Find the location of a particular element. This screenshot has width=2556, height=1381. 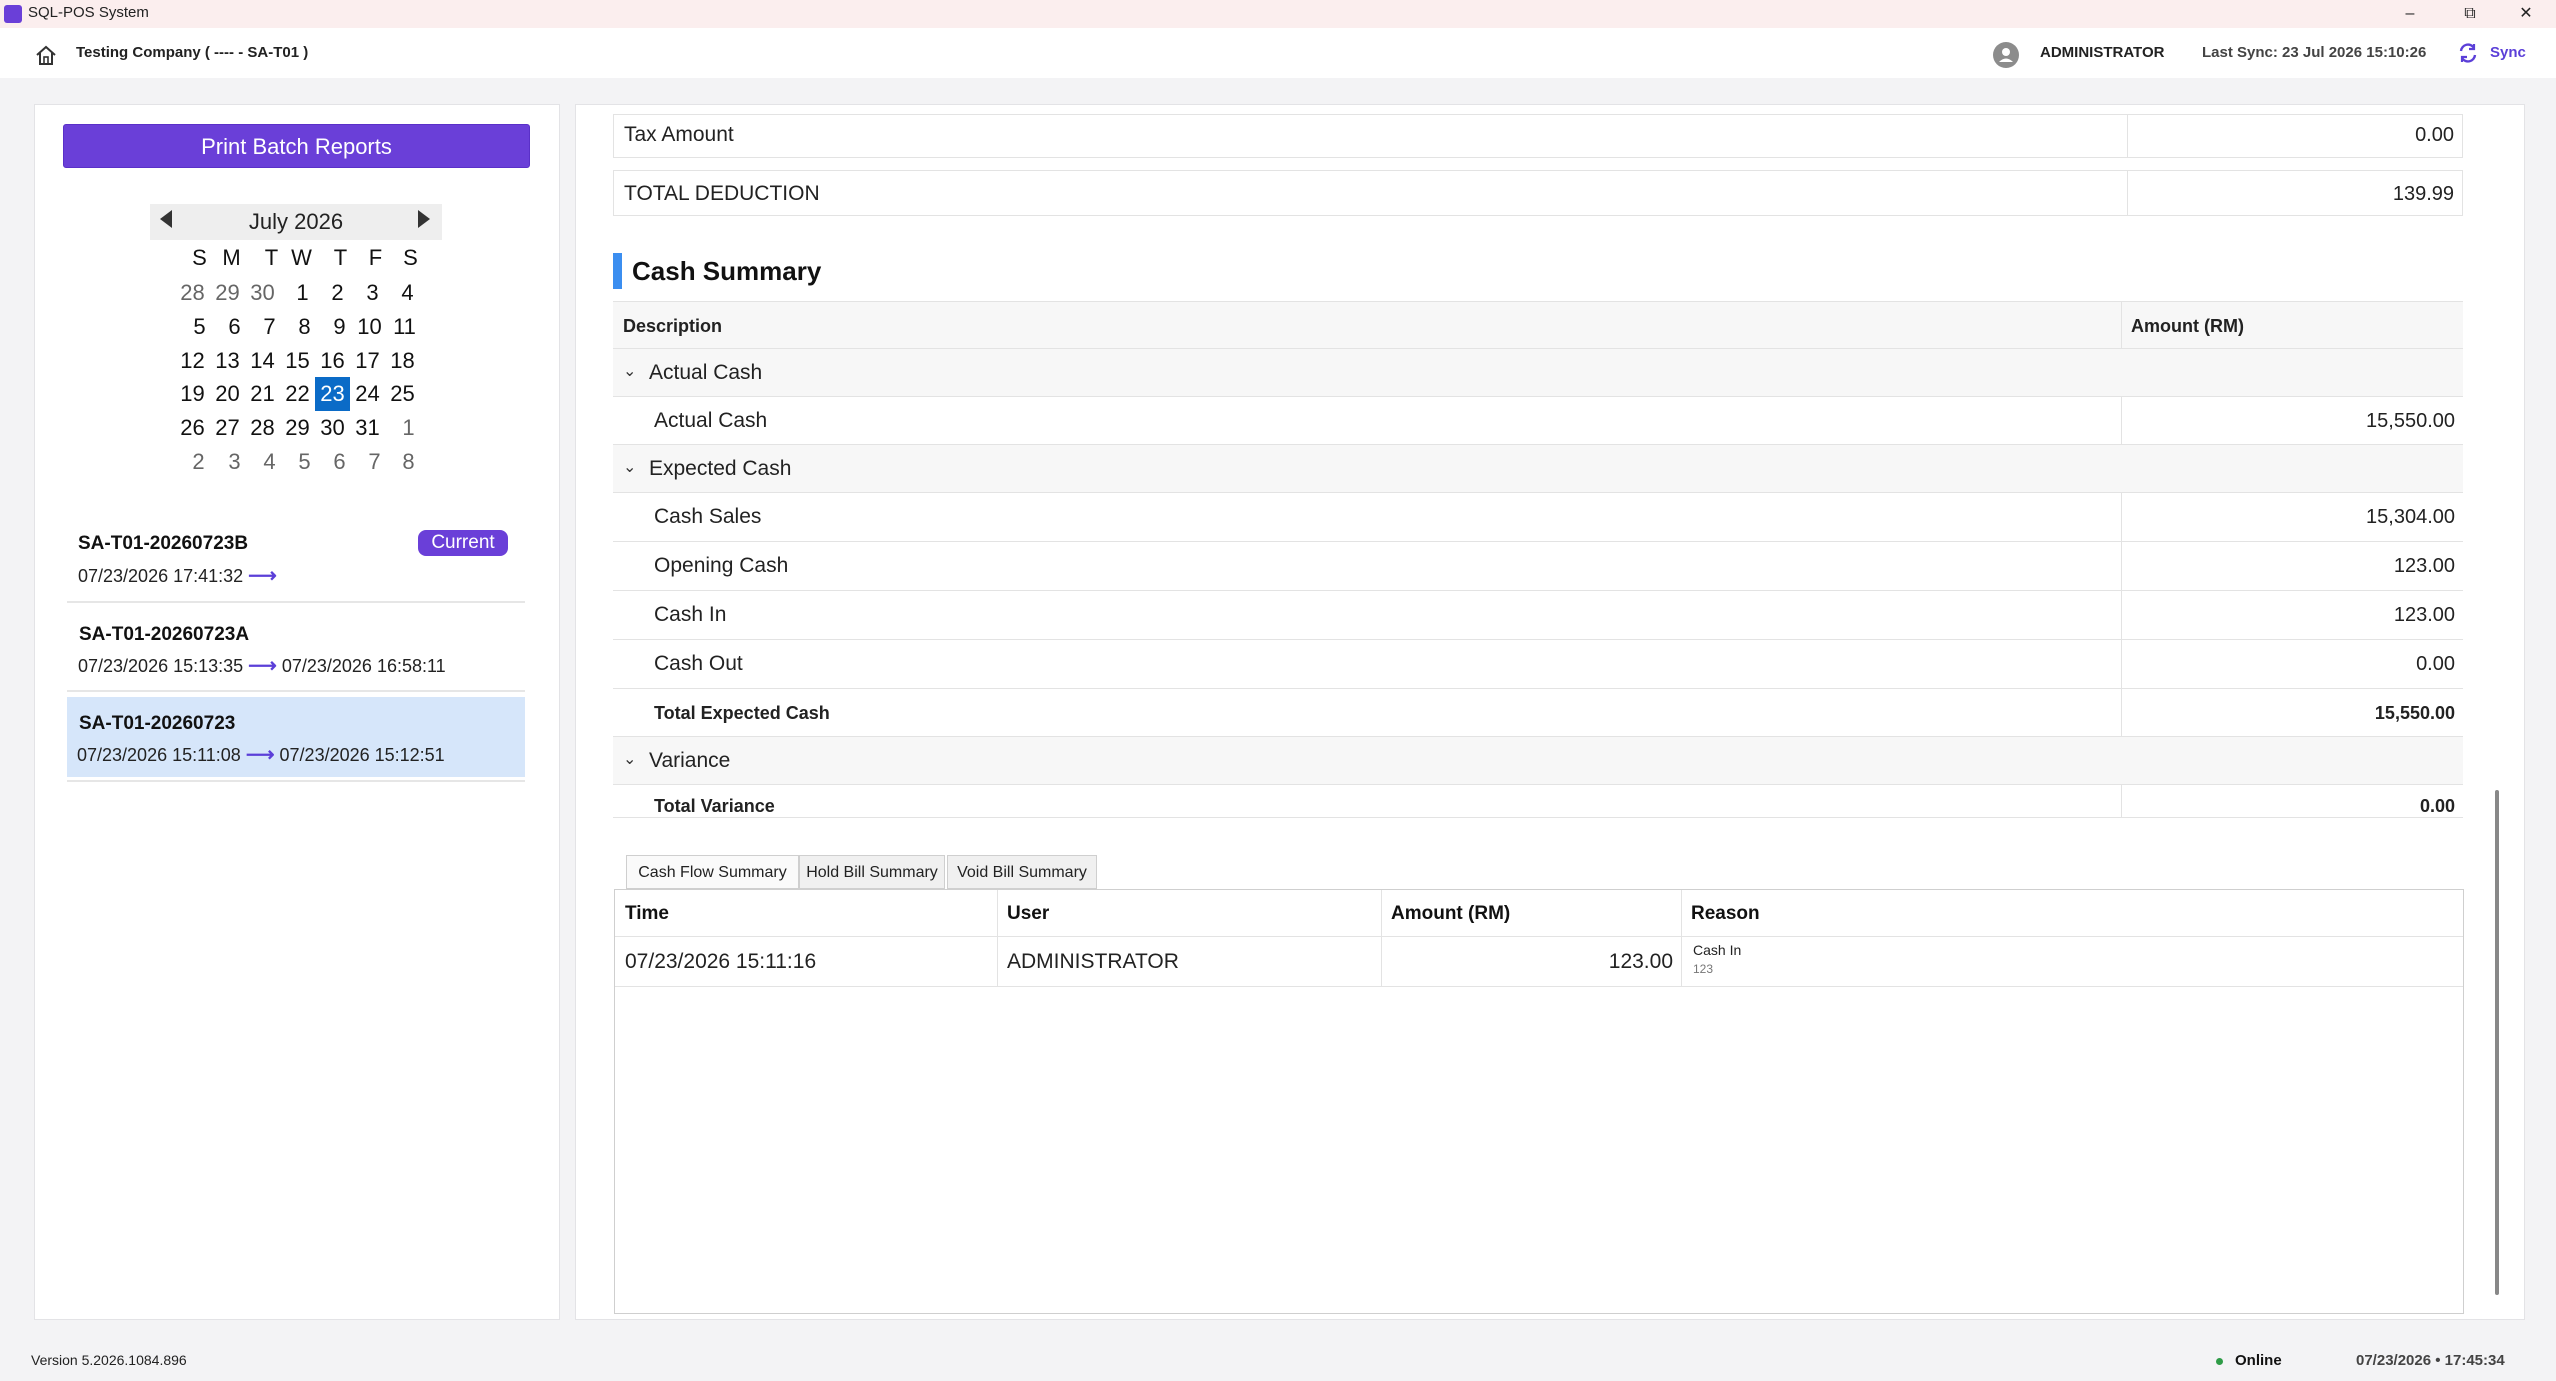

group-label: Variance is located at coordinates (690, 760).